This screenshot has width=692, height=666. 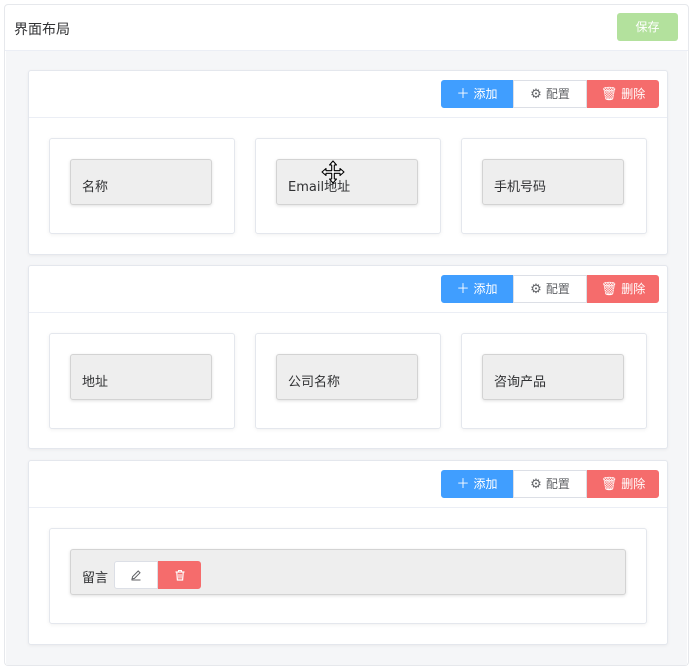 What do you see at coordinates (520, 187) in the screenshot?
I see `field-label: 手机号码` at bounding box center [520, 187].